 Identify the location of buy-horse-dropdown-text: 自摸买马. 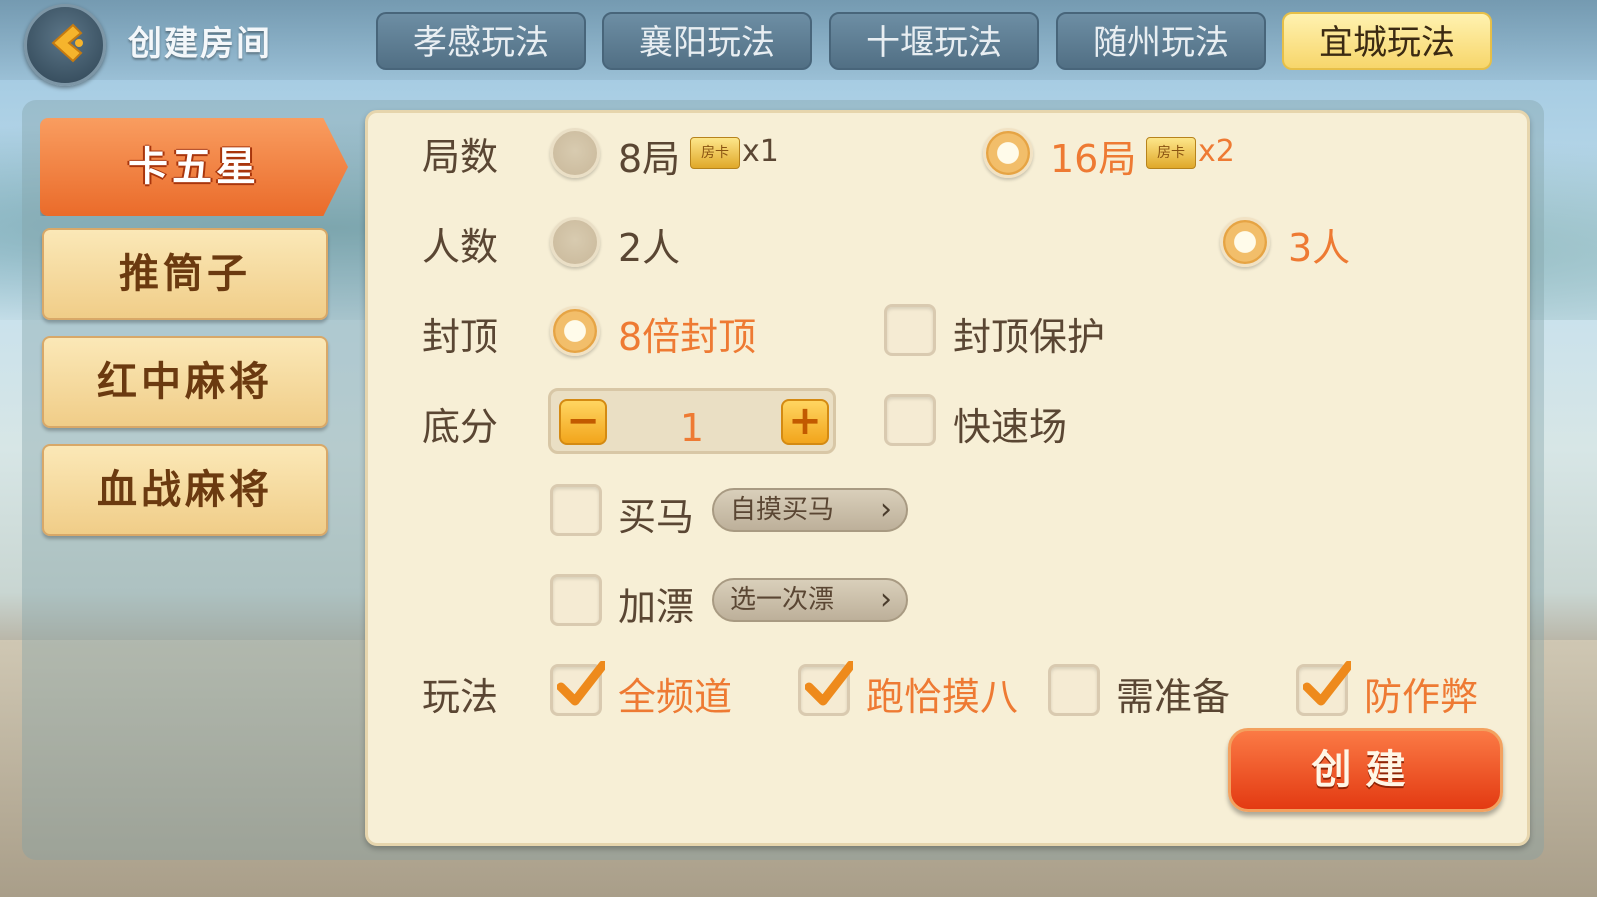
(782, 510).